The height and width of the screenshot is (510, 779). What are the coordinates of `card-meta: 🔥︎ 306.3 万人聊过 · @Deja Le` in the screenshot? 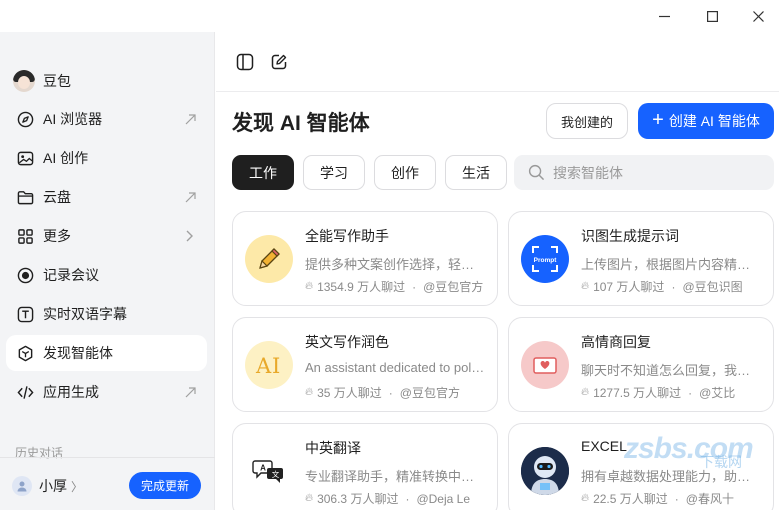 It's located at (398, 498).